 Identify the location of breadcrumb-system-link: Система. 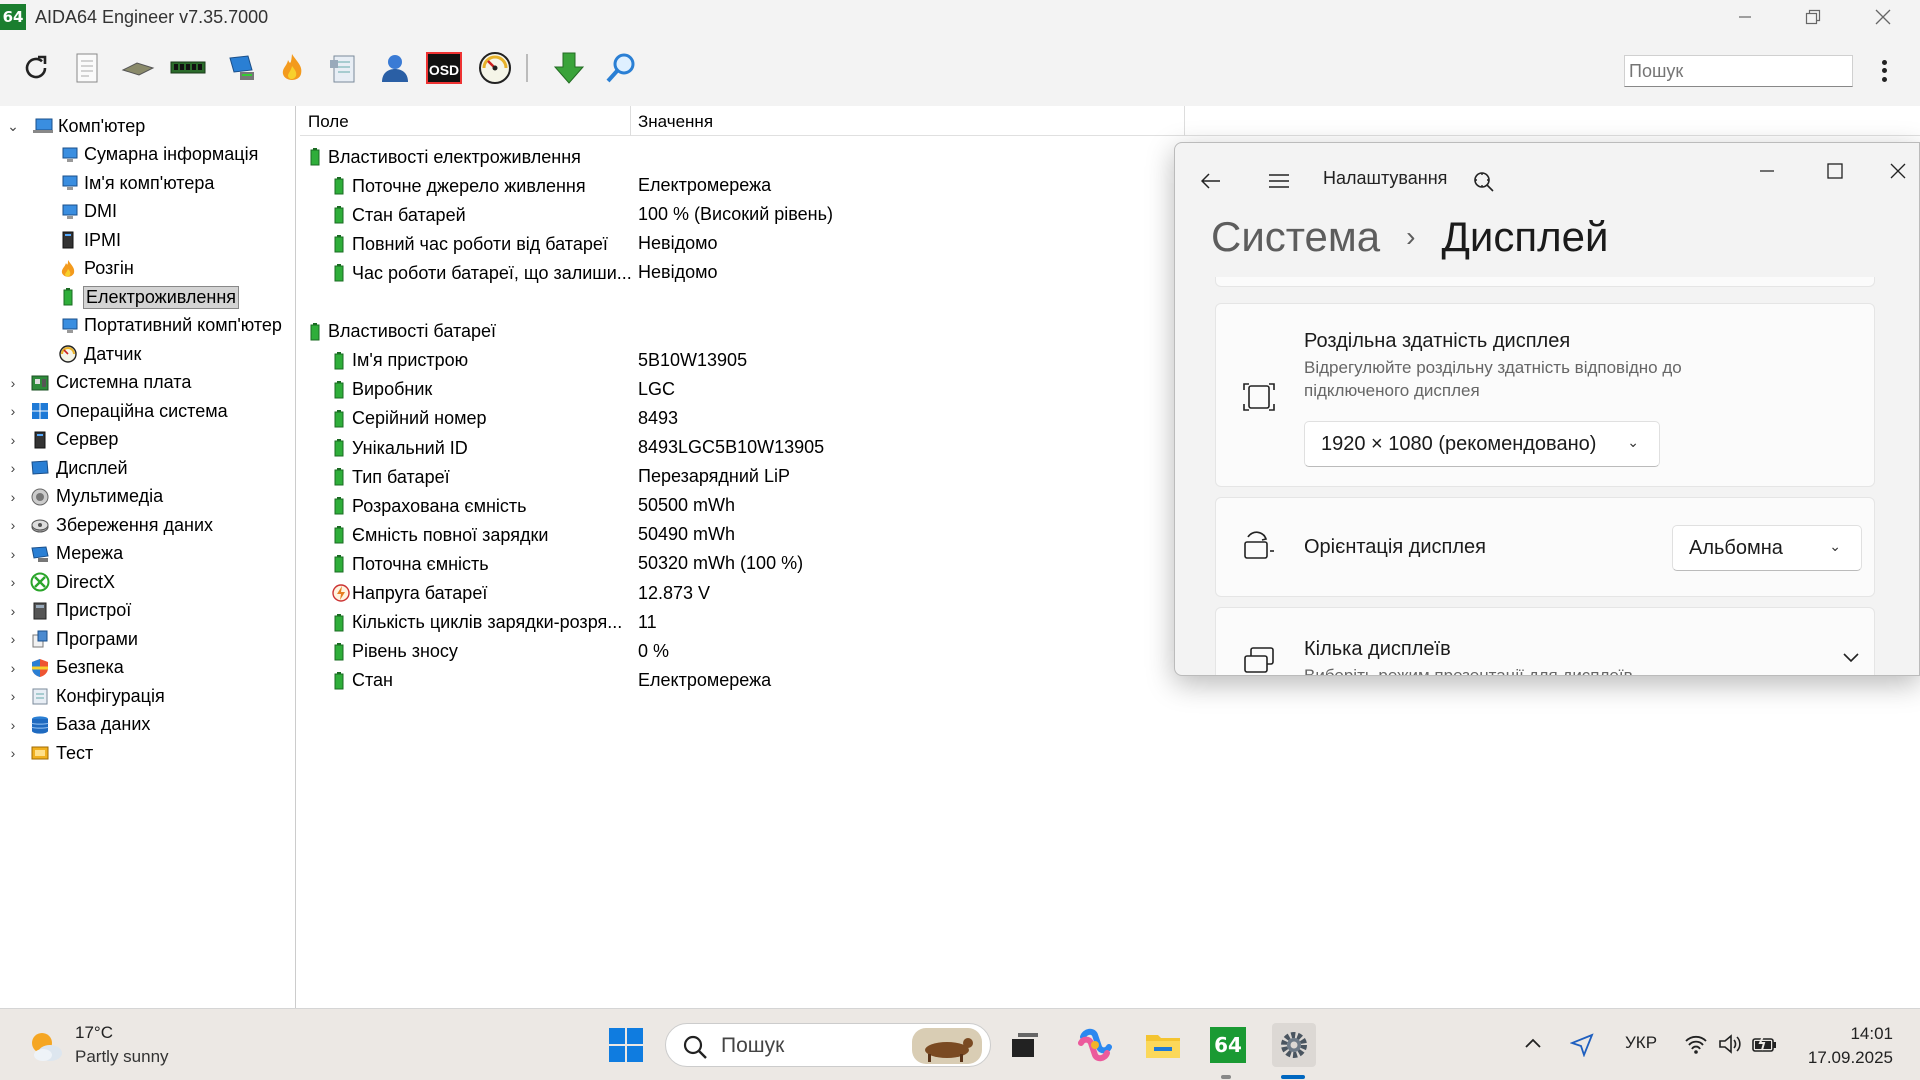
(1295, 237).